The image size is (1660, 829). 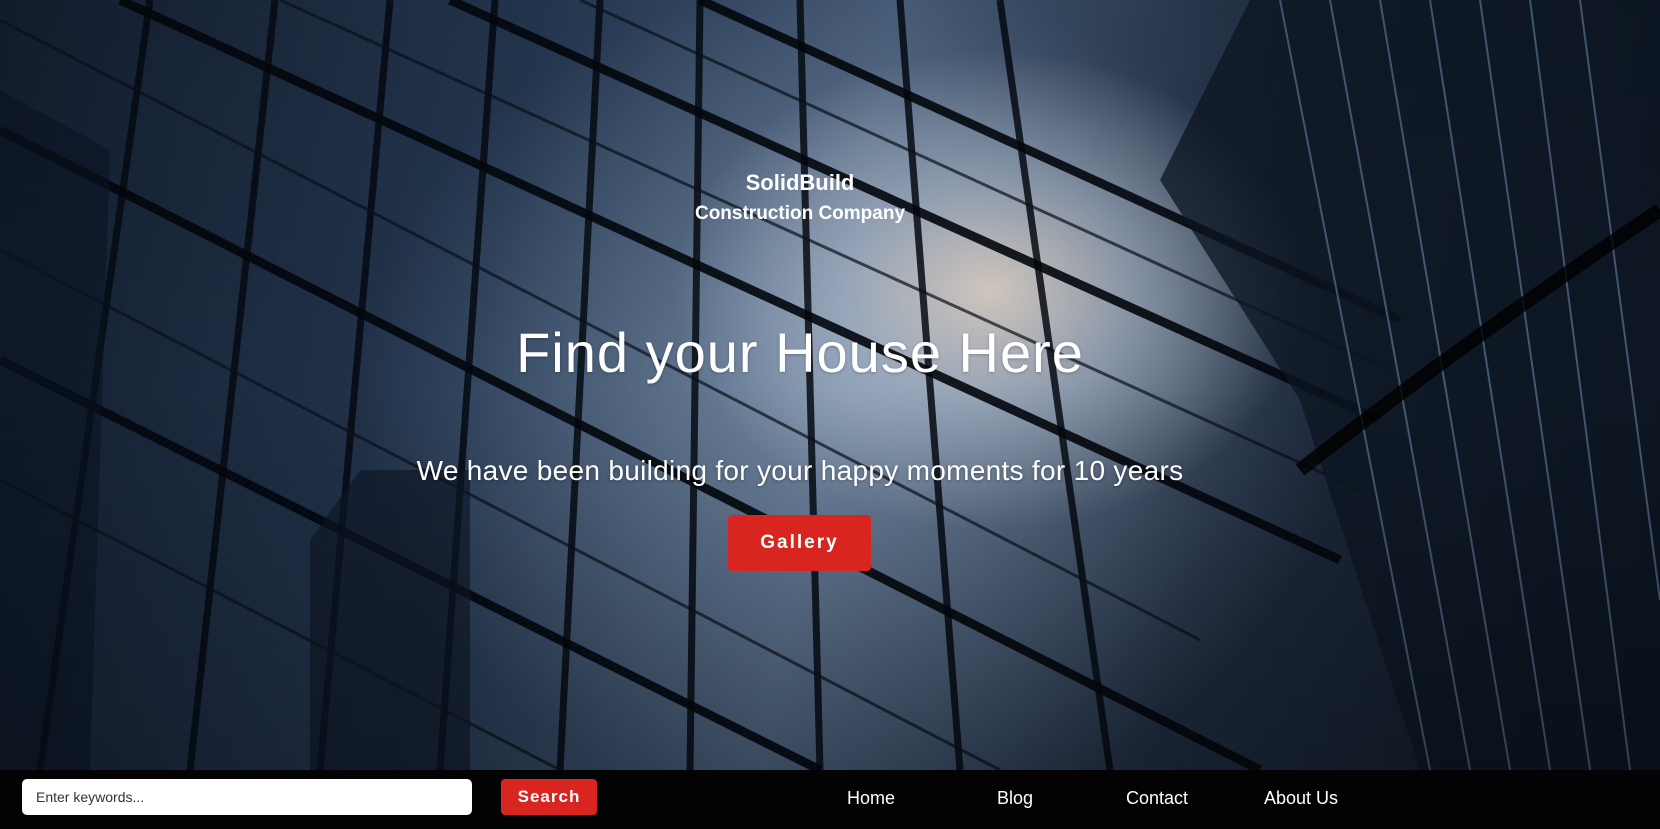 What do you see at coordinates (799, 543) in the screenshot?
I see `gallery-button: Gallery` at bounding box center [799, 543].